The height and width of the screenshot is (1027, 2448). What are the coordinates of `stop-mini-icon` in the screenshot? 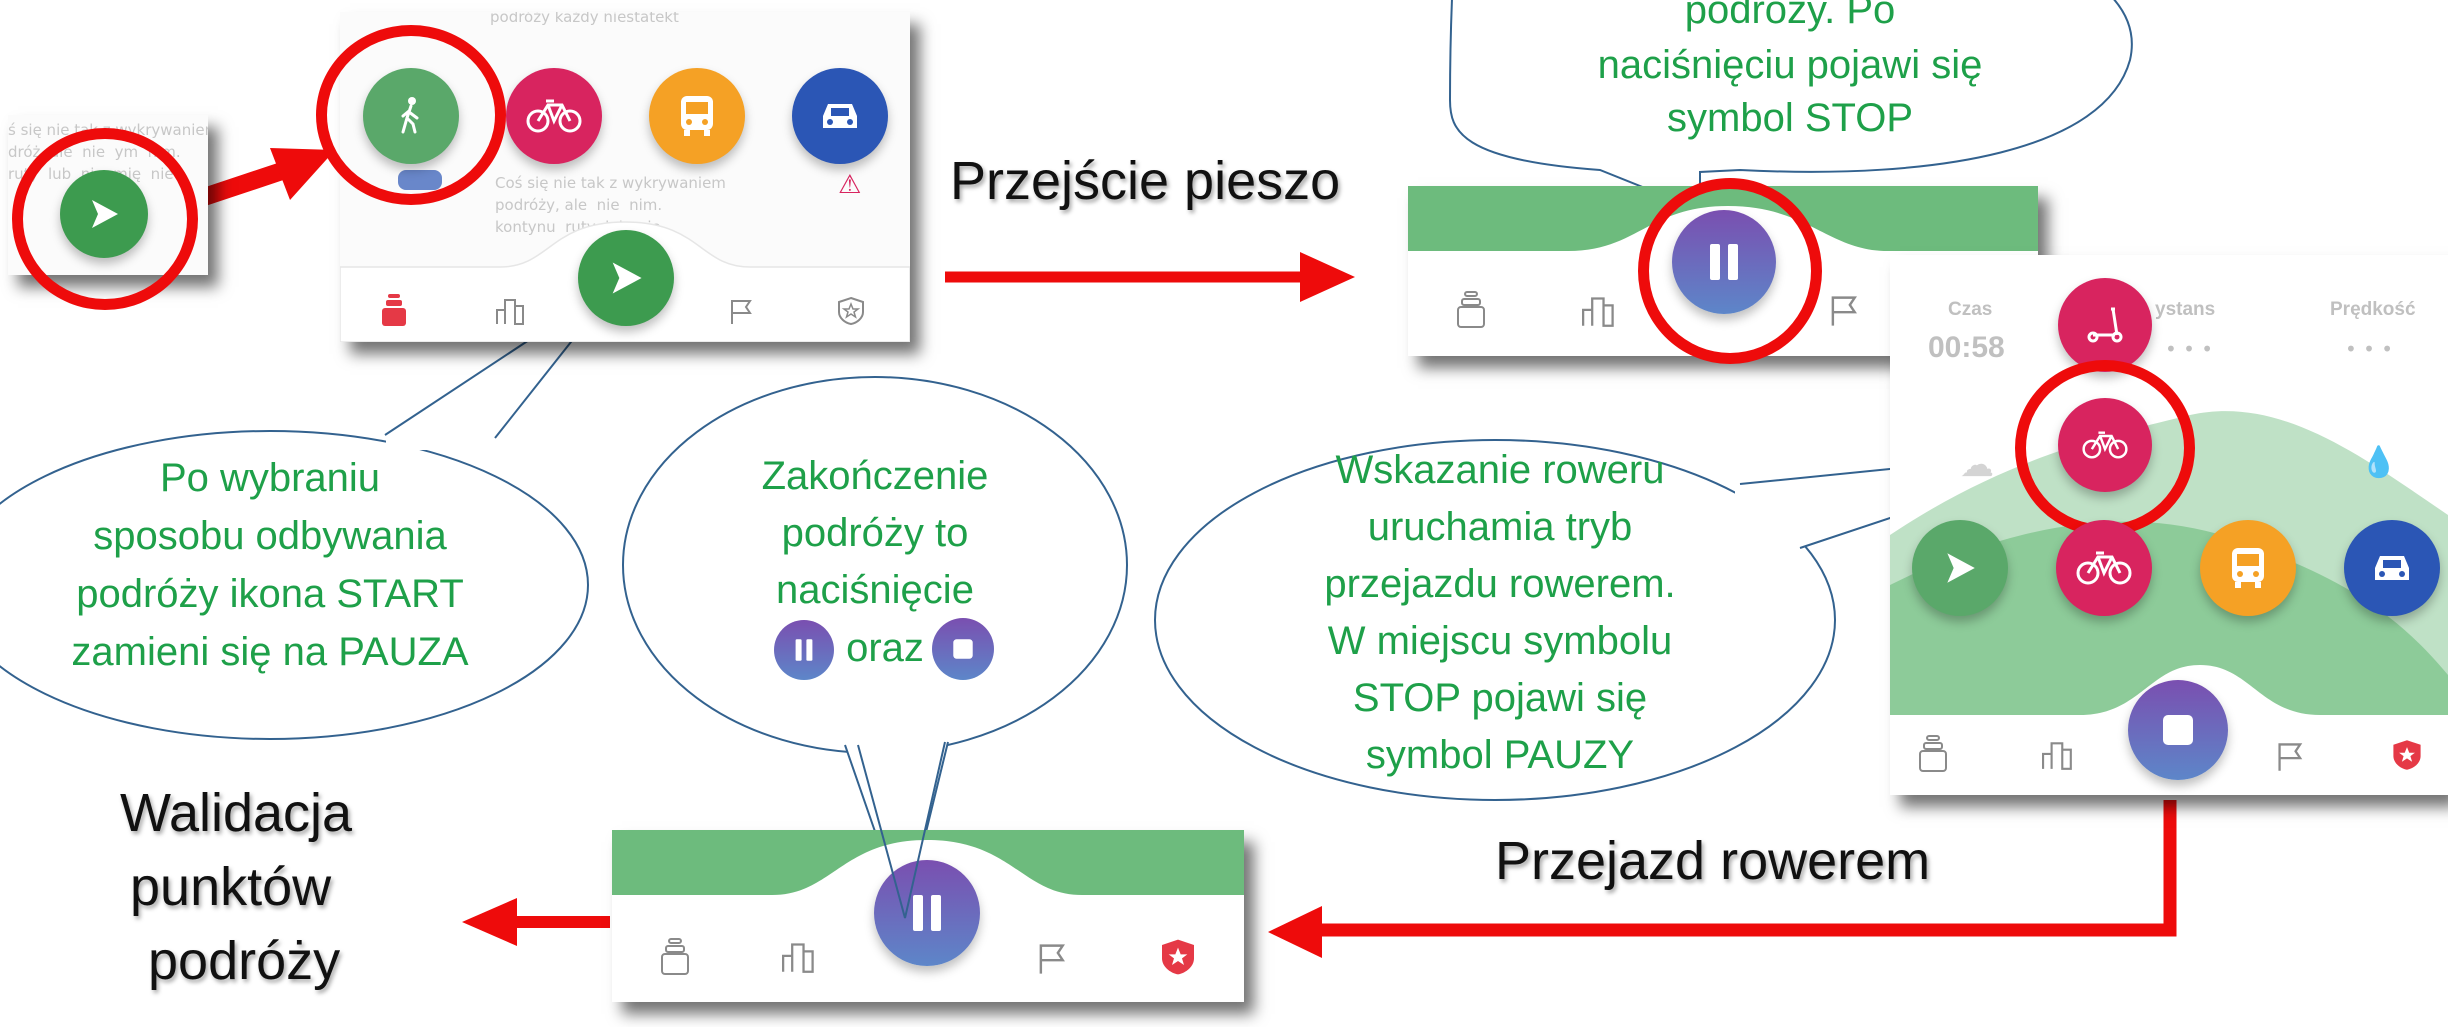 It's located at (963, 649).